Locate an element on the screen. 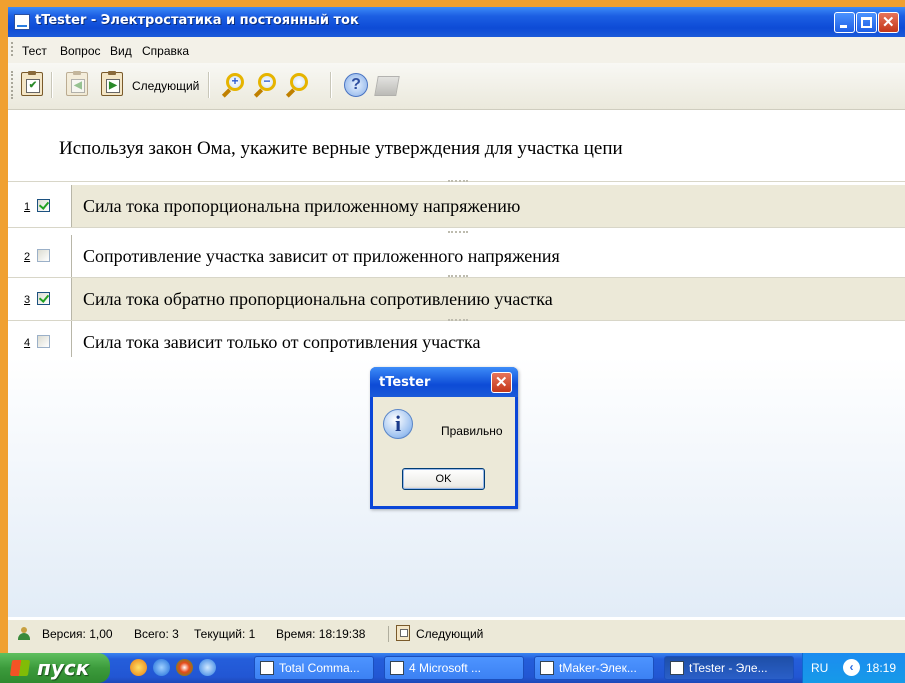 The height and width of the screenshot is (683, 905). system-tray: RU ‹ 18:19 is located at coordinates (853, 668).